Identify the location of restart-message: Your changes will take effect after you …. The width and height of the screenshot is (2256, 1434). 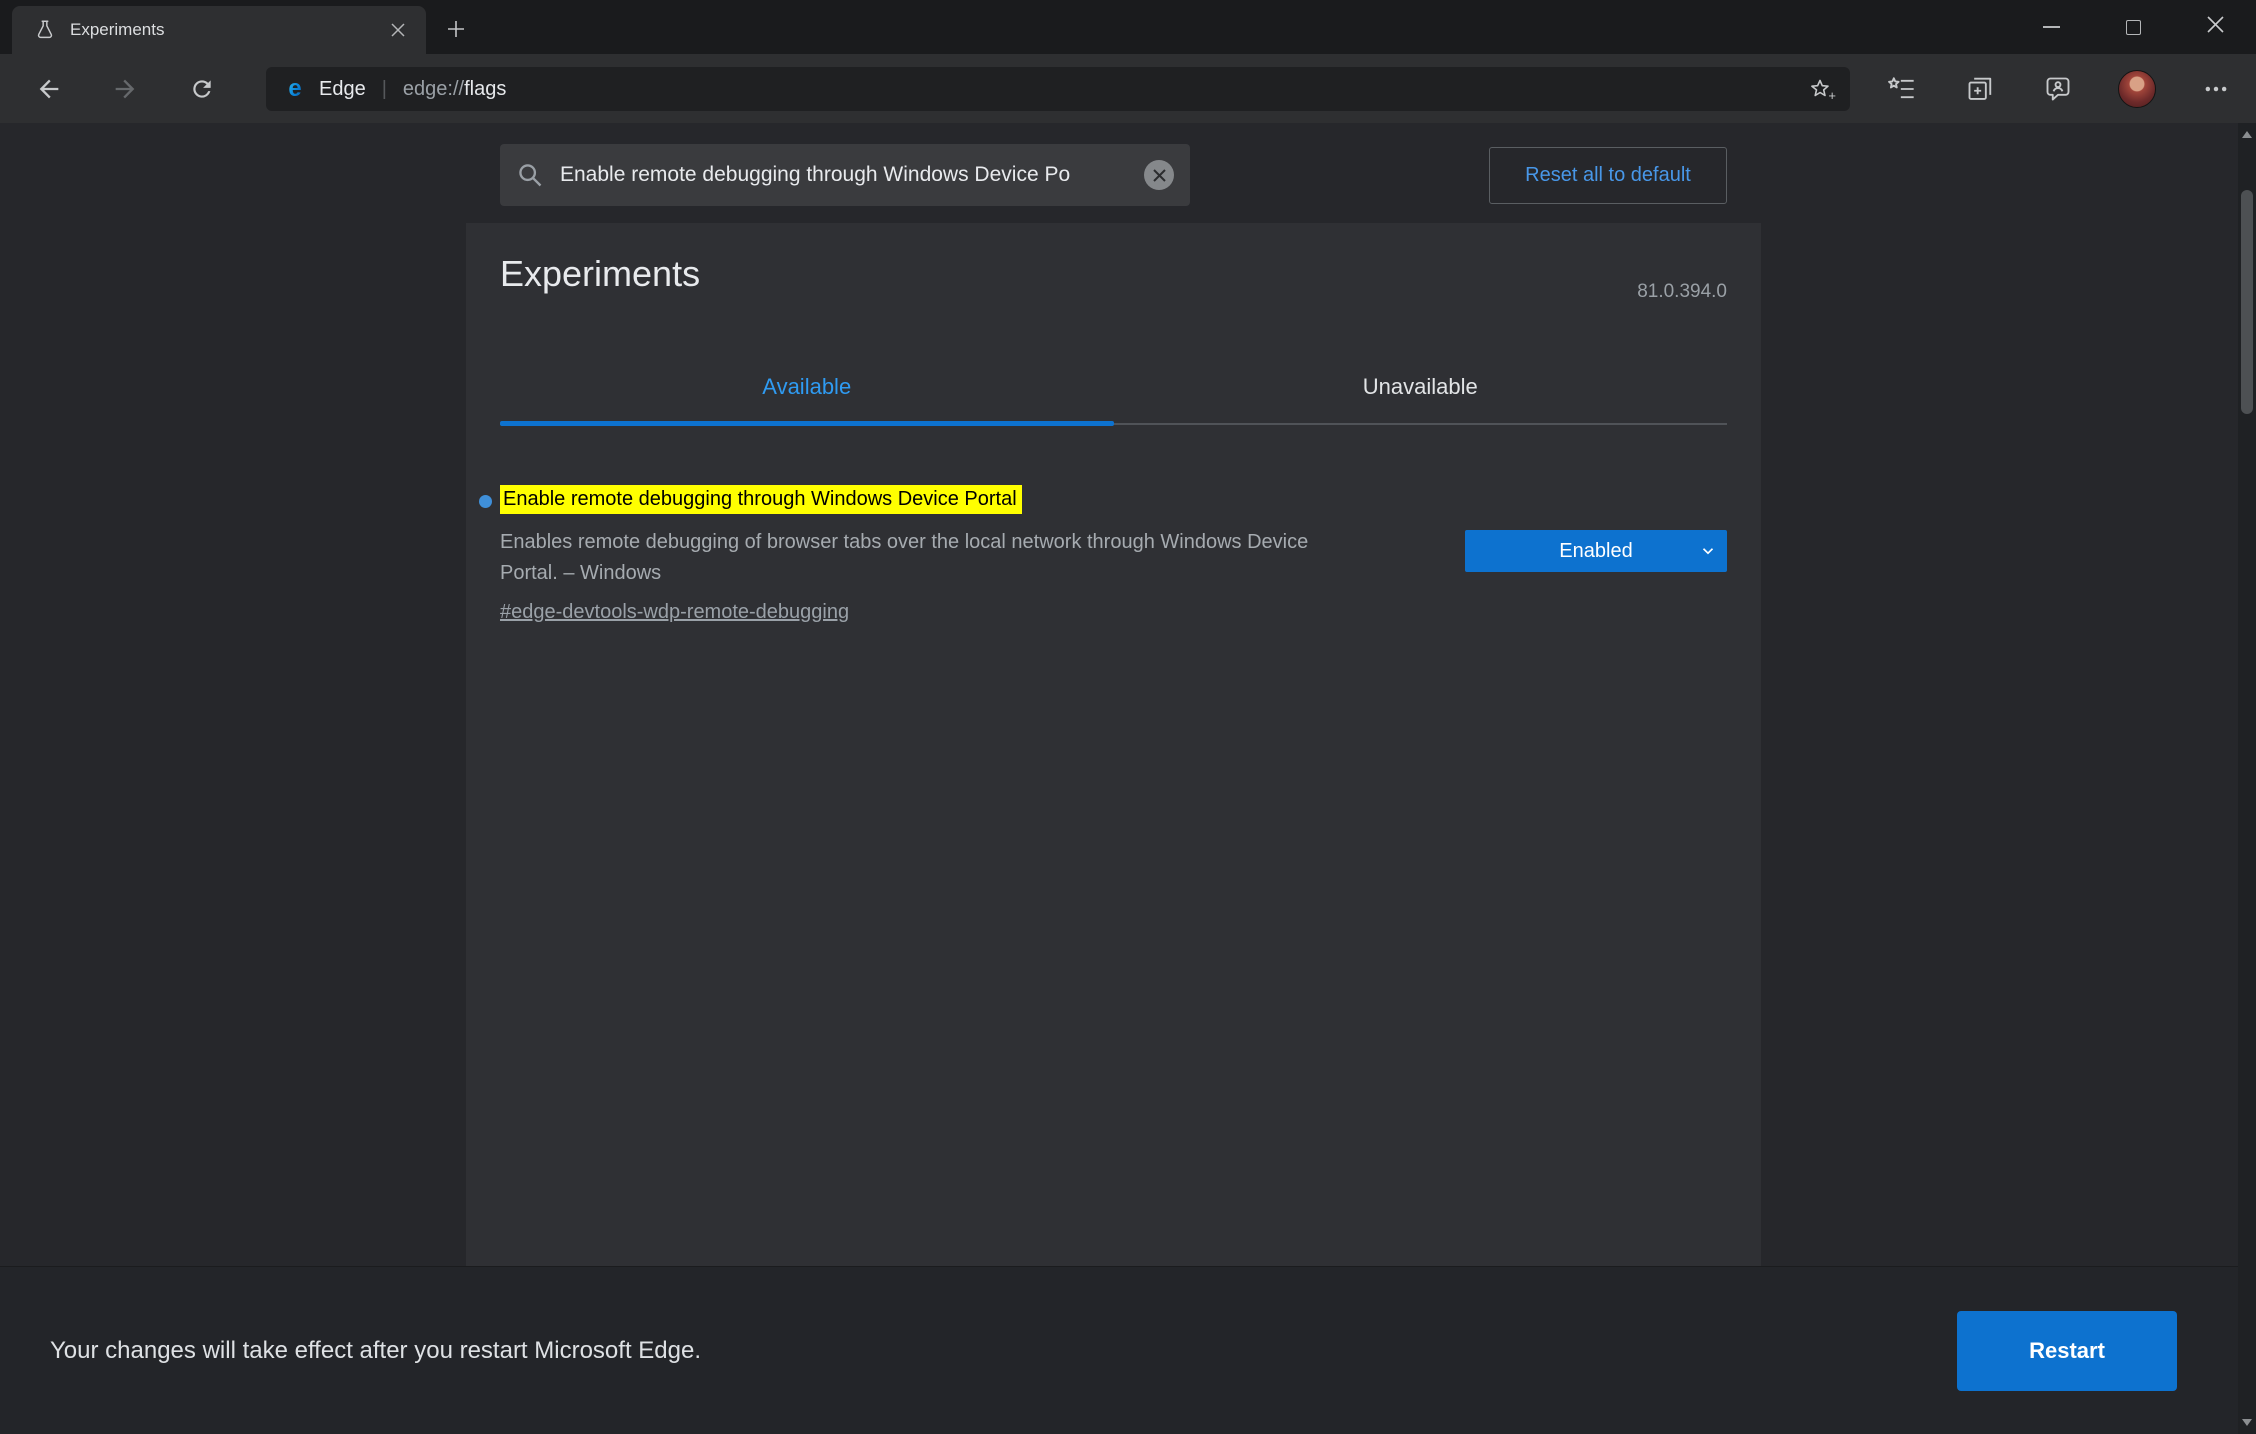
(375, 1350).